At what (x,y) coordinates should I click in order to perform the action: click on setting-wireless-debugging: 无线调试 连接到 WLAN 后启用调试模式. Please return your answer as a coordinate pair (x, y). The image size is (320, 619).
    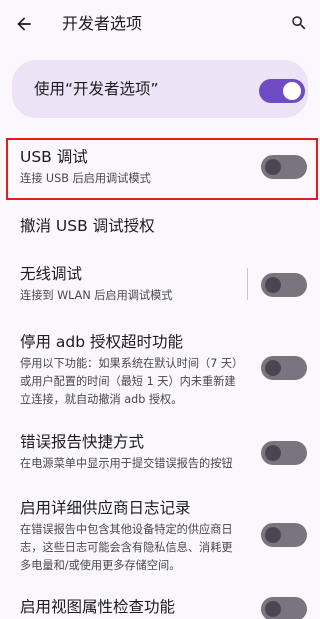
    Looking at the image, I should click on (131, 284).